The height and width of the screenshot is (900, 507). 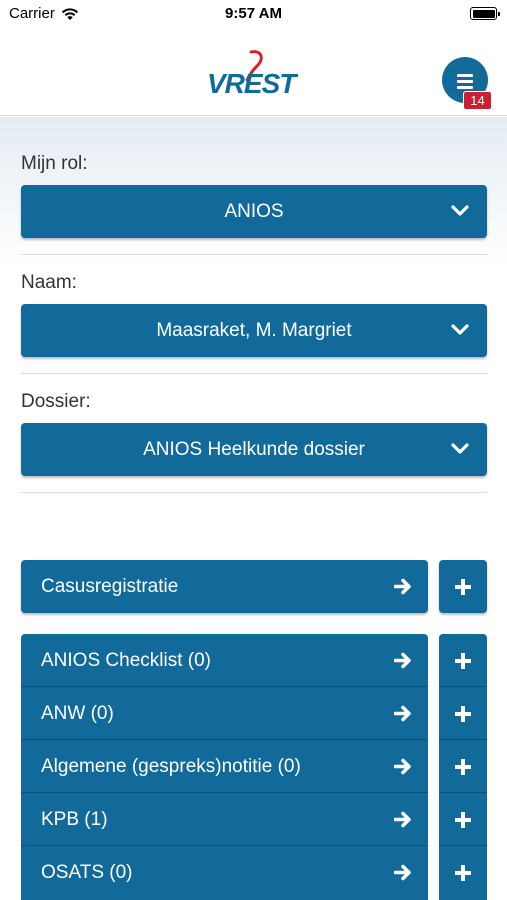 I want to click on add-osats-button, so click(x=463, y=873).